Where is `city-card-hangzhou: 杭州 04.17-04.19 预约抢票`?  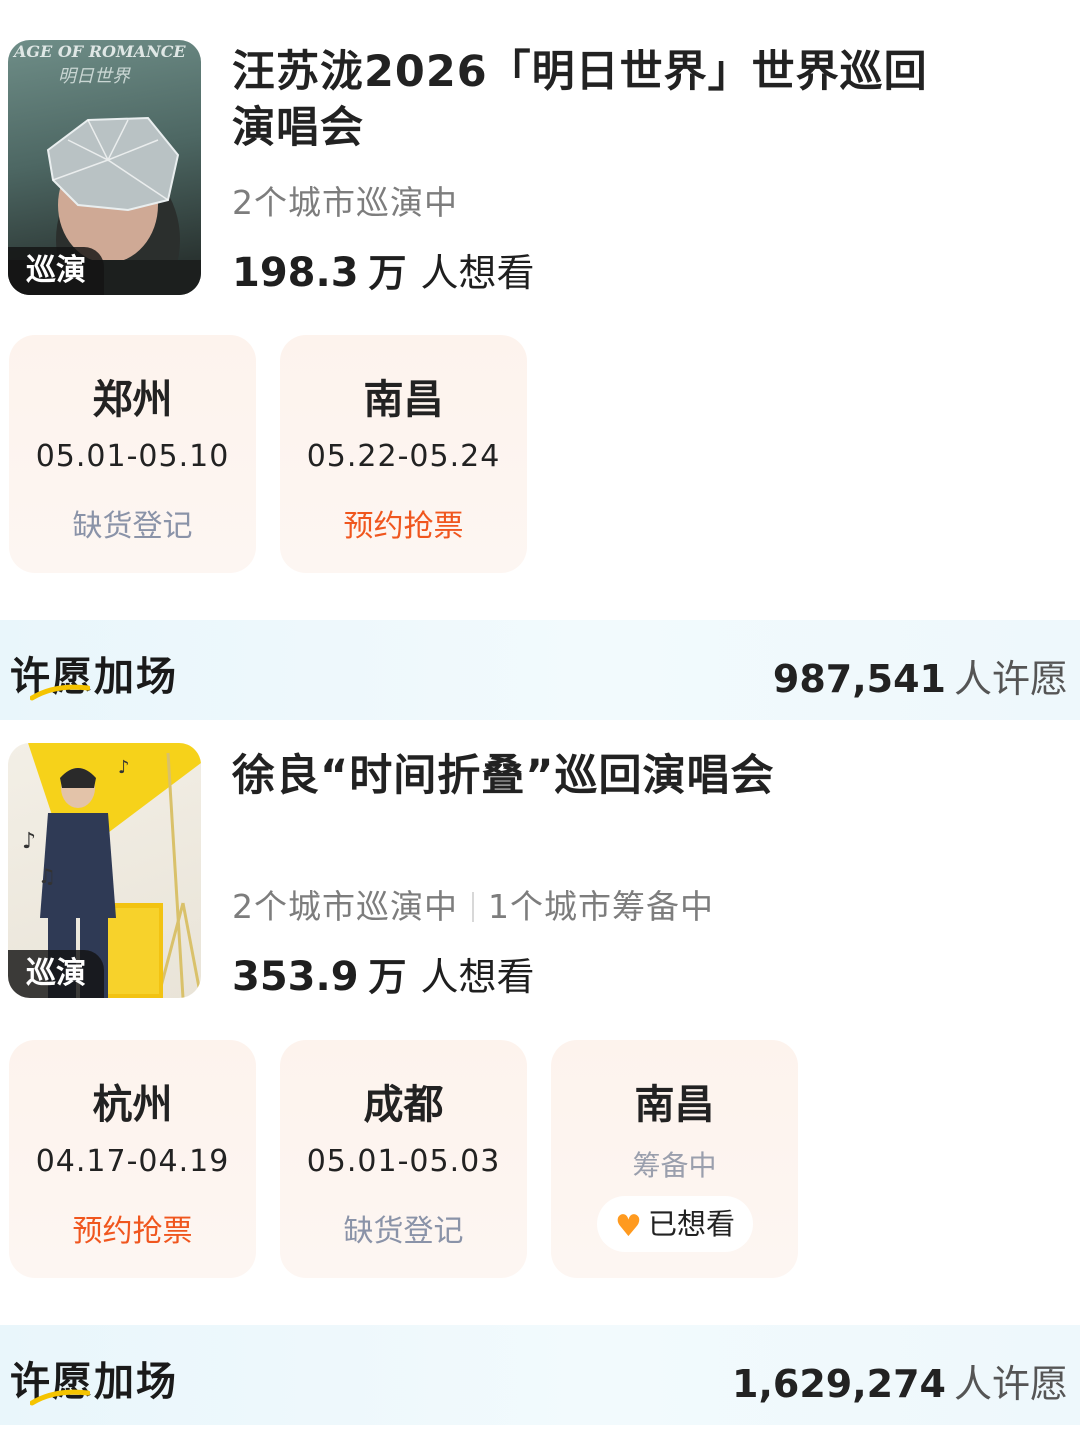
city-card-hangzhou: 杭州 04.17-04.19 预约抢票 is located at coordinates (132, 1159).